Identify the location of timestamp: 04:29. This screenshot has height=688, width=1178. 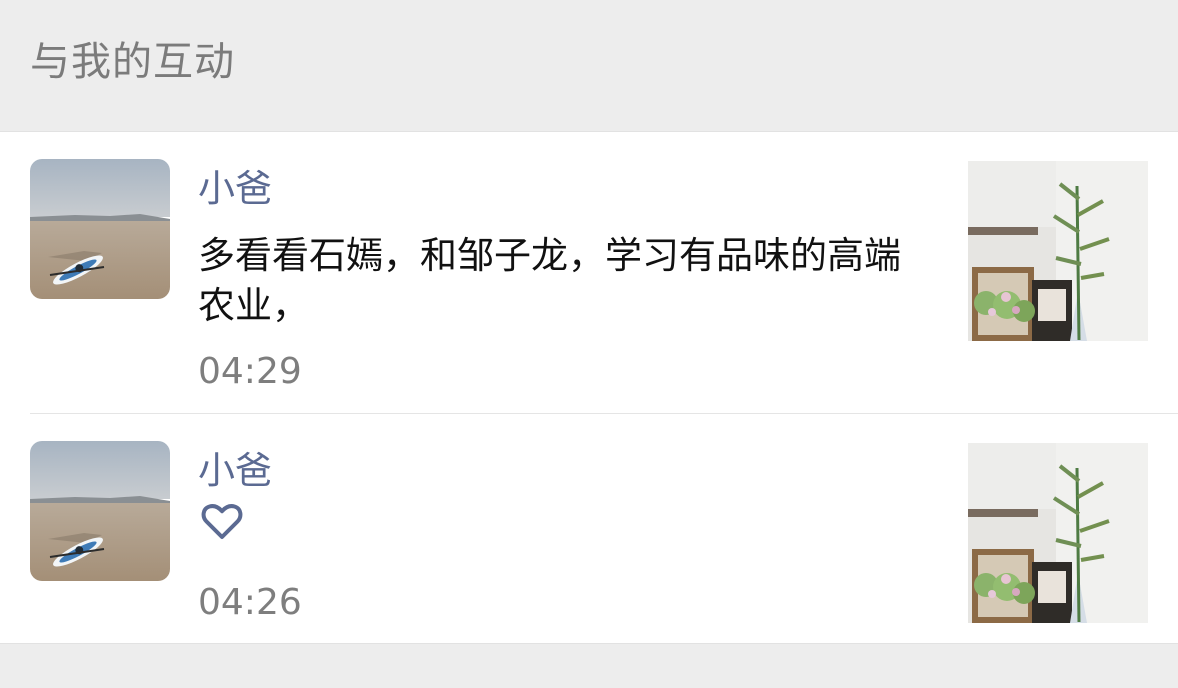
(250, 371).